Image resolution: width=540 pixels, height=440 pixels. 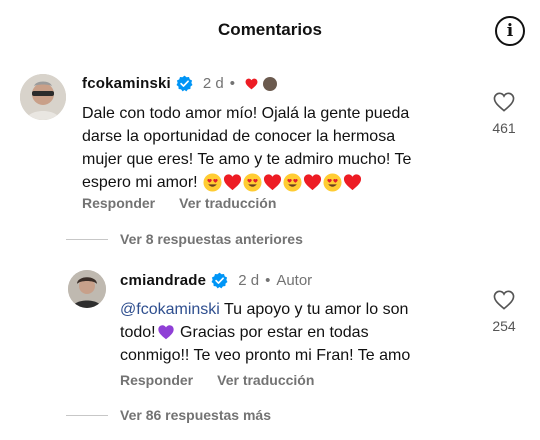 What do you see at coordinates (270, 29) in the screenshot?
I see `page-title: Comentarios` at bounding box center [270, 29].